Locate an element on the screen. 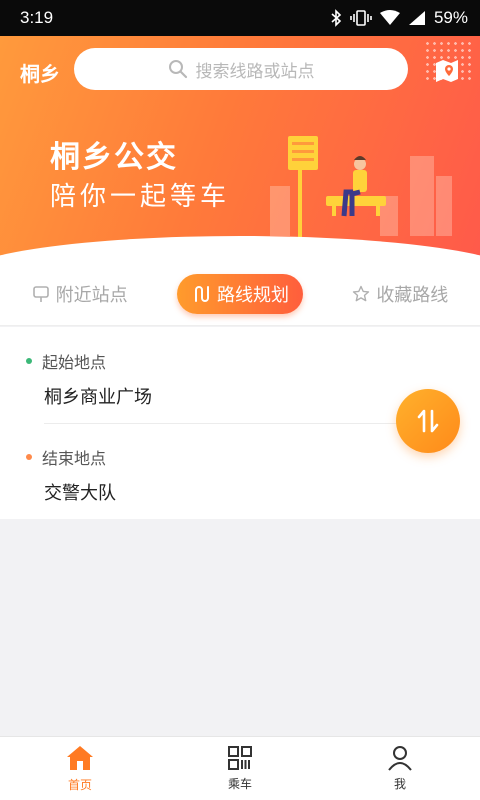  nav-home: 首页 is located at coordinates (80, 768).